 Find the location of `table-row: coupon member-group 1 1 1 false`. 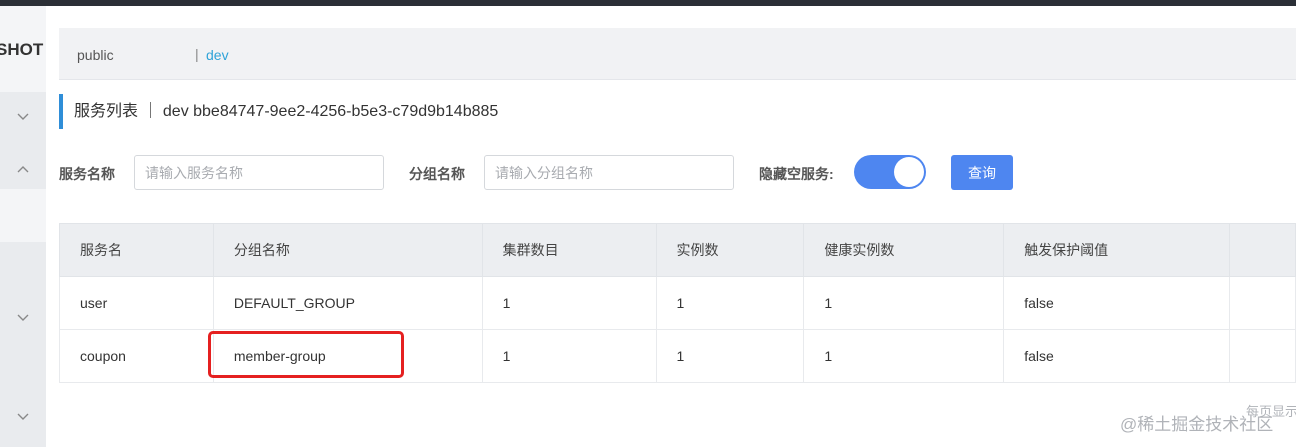

table-row: coupon member-group 1 1 1 false is located at coordinates (677, 356).